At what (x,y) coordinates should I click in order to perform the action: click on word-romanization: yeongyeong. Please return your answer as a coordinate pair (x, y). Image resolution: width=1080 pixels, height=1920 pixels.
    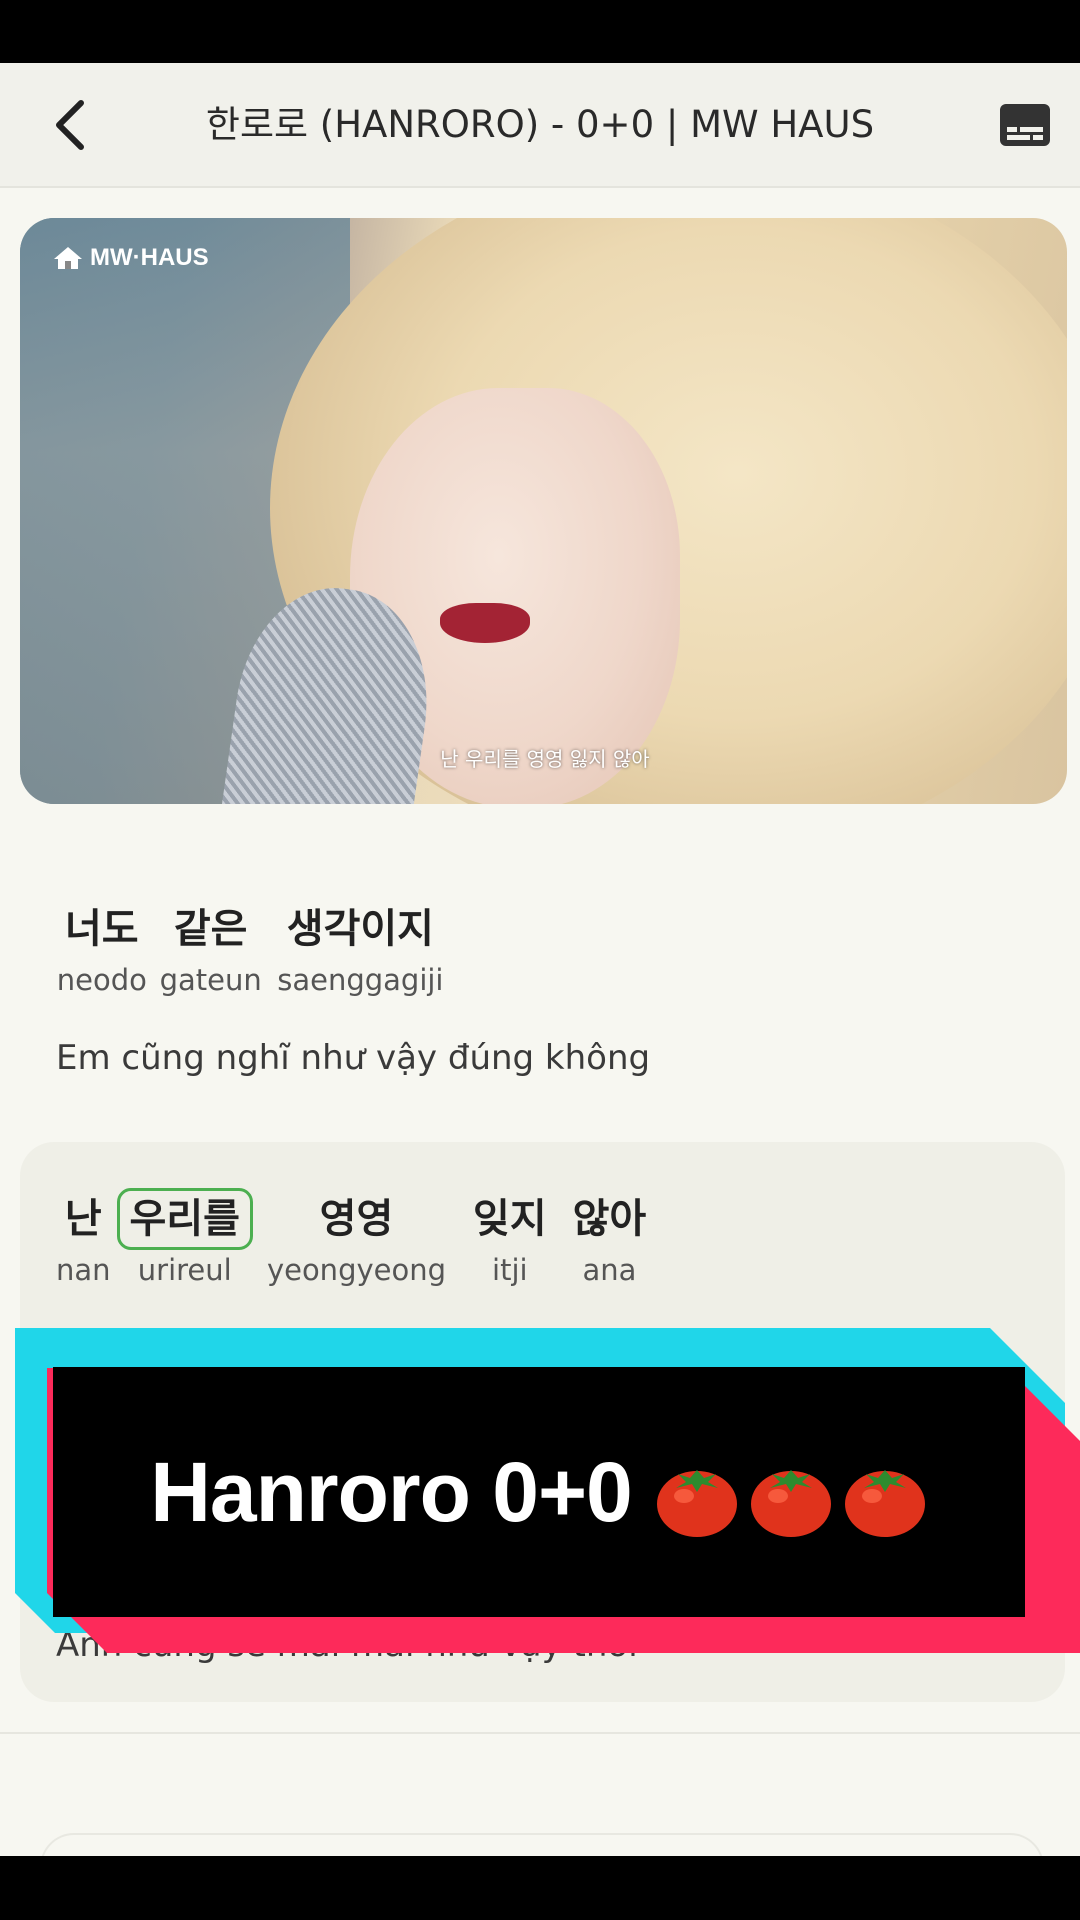
    Looking at the image, I should click on (356, 1270).